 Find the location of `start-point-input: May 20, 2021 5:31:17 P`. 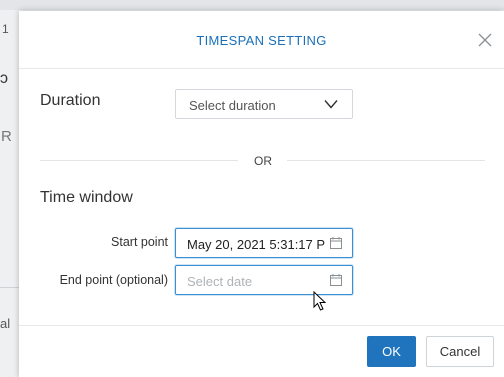

start-point-input: May 20, 2021 5:31:17 P is located at coordinates (264, 243).